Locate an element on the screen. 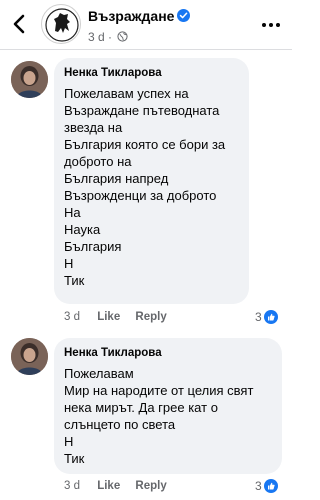  page-avatar is located at coordinates (61, 24).